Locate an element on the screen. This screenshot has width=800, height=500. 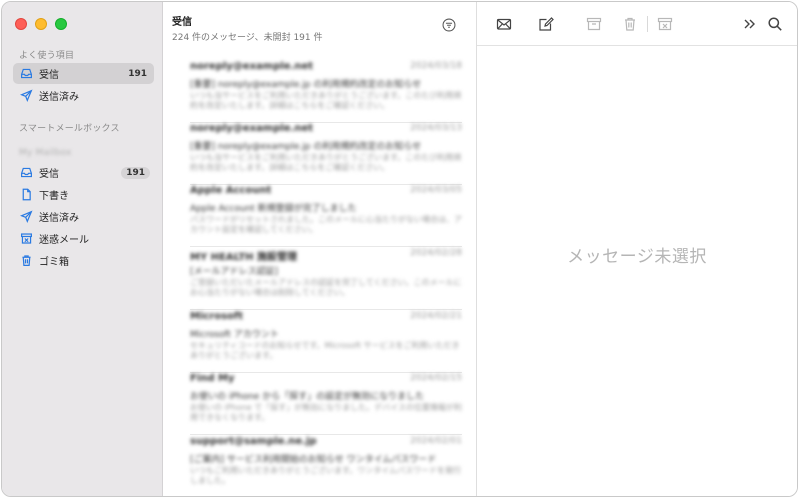
search-icon is located at coordinates (775, 24).